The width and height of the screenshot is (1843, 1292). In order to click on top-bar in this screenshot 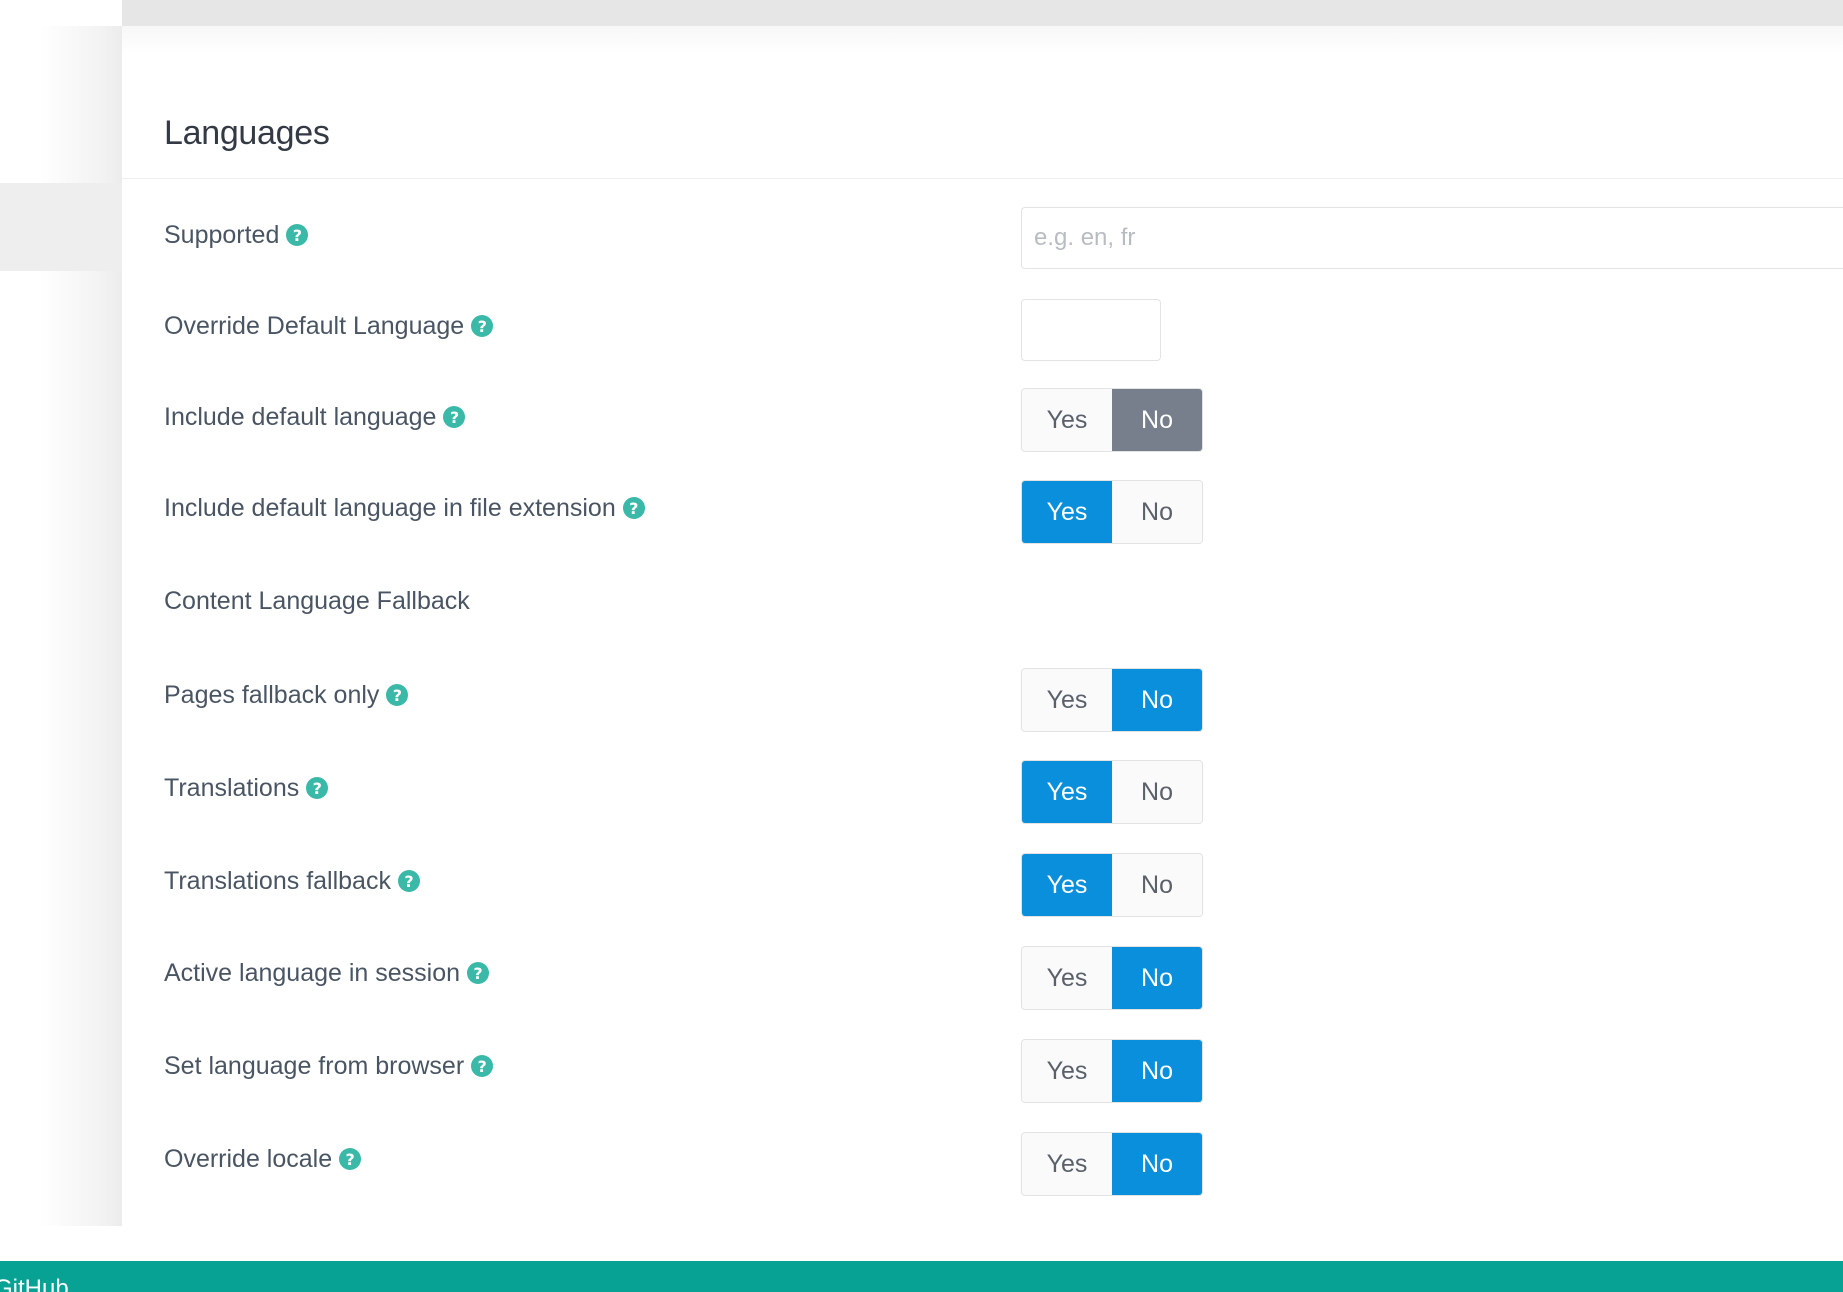, I will do `click(982, 13)`.